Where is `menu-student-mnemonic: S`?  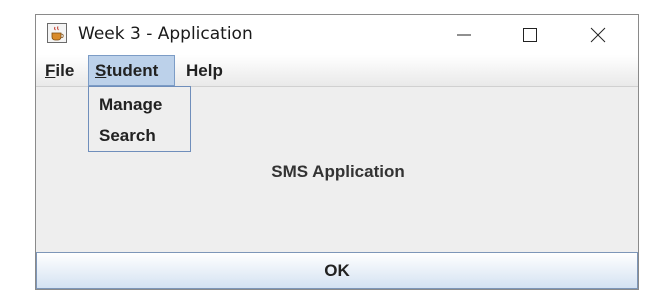
menu-student-mnemonic: S is located at coordinates (101, 70).